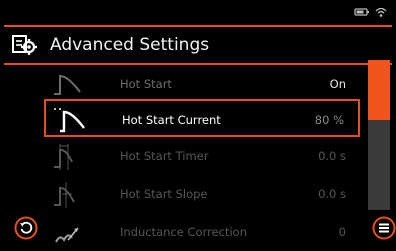 This screenshot has width=396, height=251. Describe the element at coordinates (361, 12) in the screenshot. I see `battery-icon` at that location.